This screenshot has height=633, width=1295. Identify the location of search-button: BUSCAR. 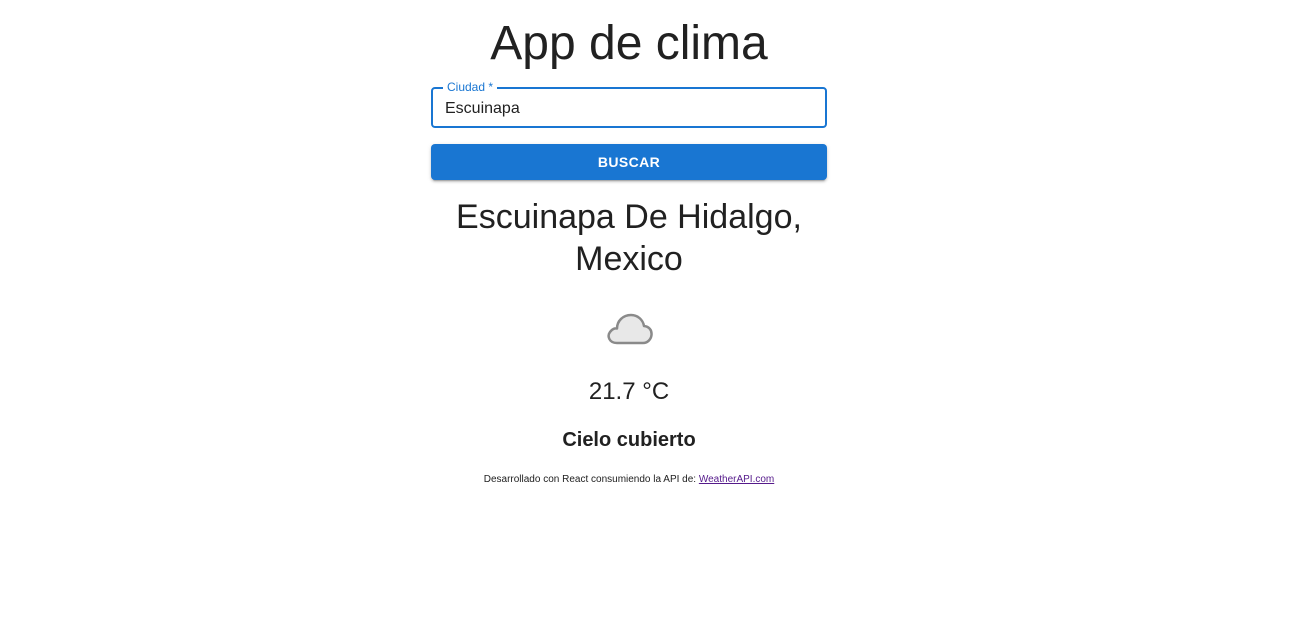
(629, 162).